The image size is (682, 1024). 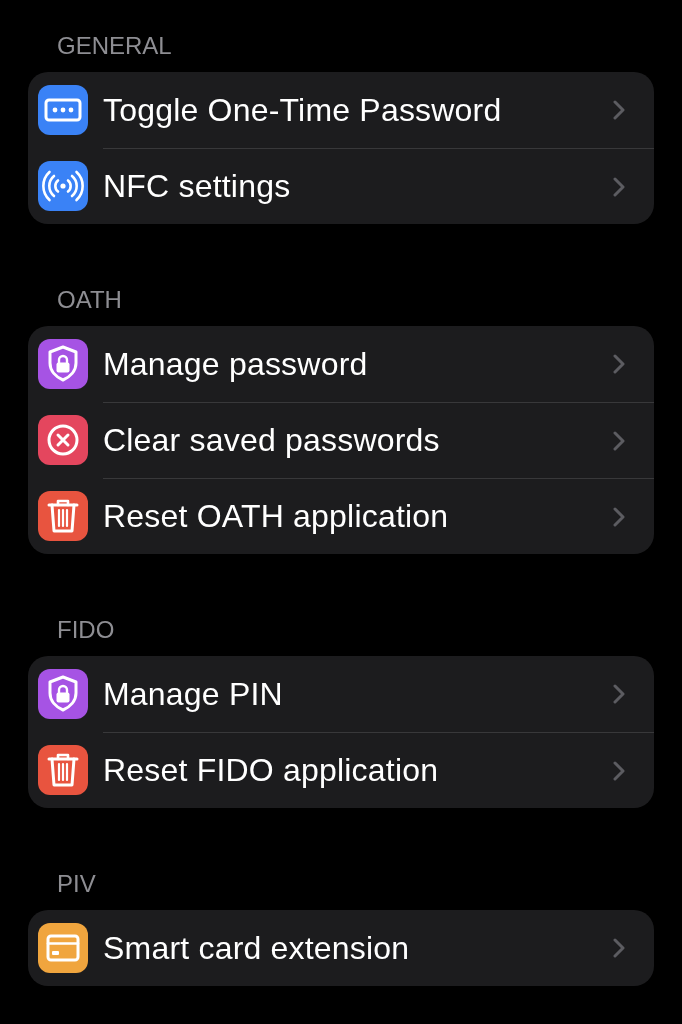 I want to click on settings-row: Clear saved passwords, so click(x=341, y=440).